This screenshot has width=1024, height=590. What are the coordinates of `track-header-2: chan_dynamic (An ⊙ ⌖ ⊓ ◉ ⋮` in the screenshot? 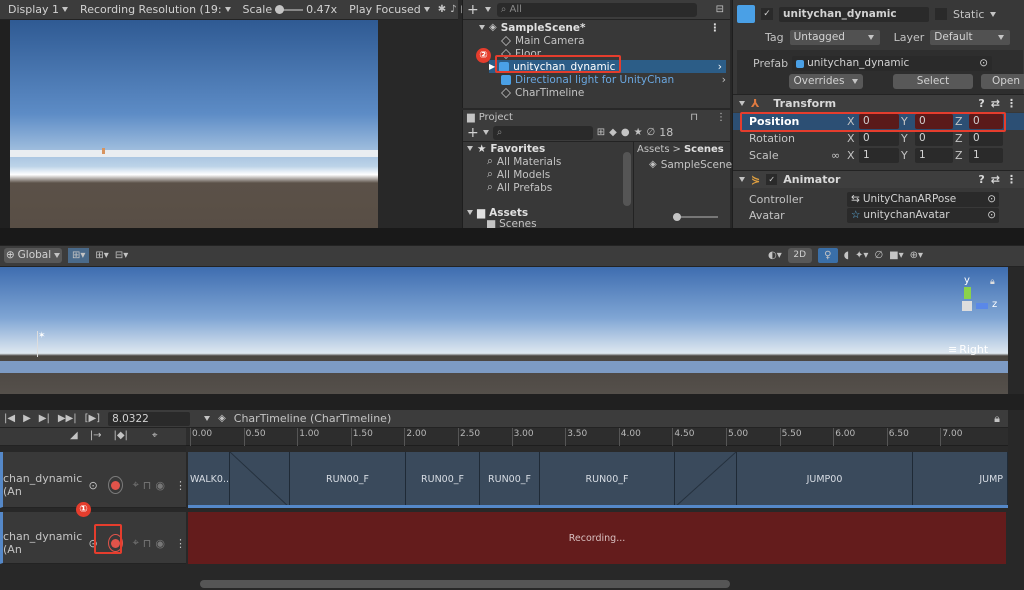 It's located at (93, 538).